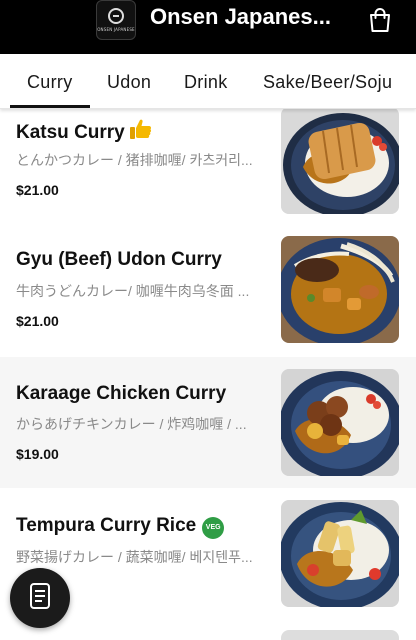 Image resolution: width=416 pixels, height=640 pixels. I want to click on veg-badge: VEG, so click(213, 528).